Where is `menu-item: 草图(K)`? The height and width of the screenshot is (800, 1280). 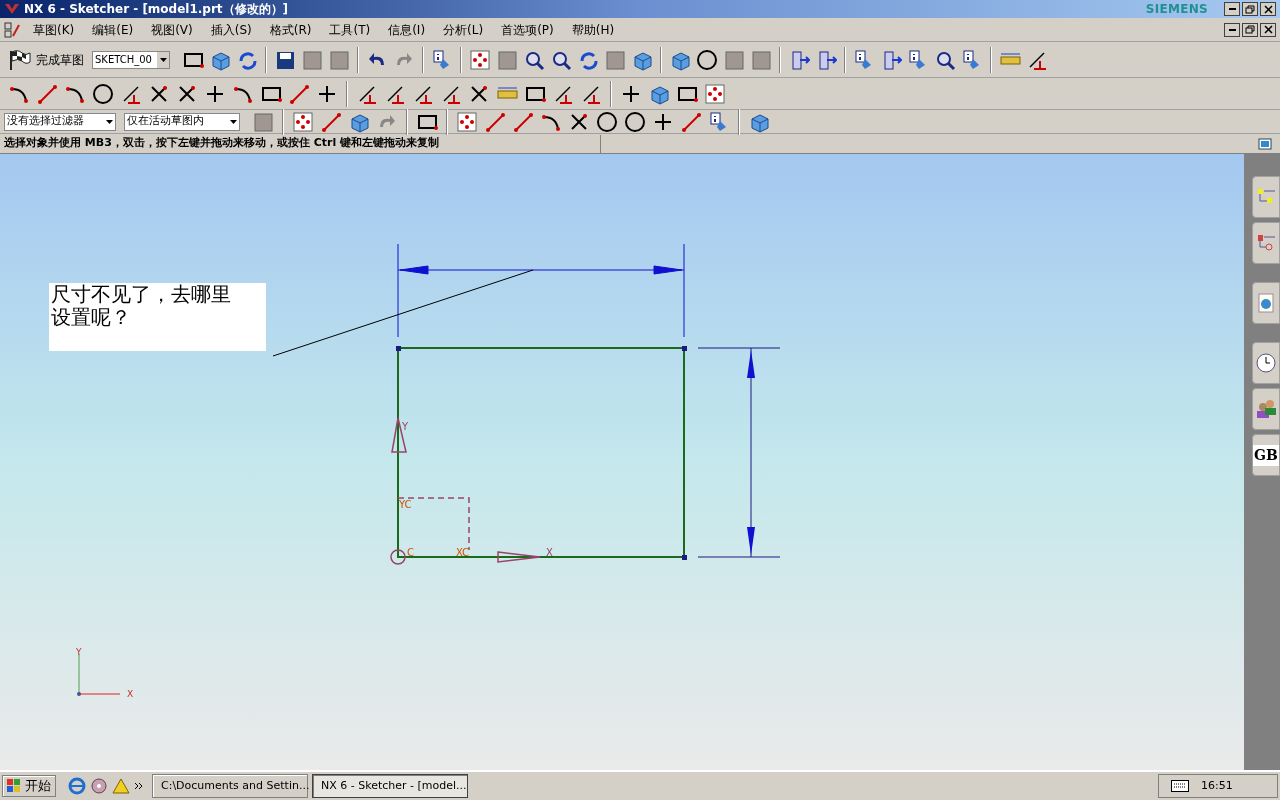
menu-item: 草图(K) is located at coordinates (54, 29).